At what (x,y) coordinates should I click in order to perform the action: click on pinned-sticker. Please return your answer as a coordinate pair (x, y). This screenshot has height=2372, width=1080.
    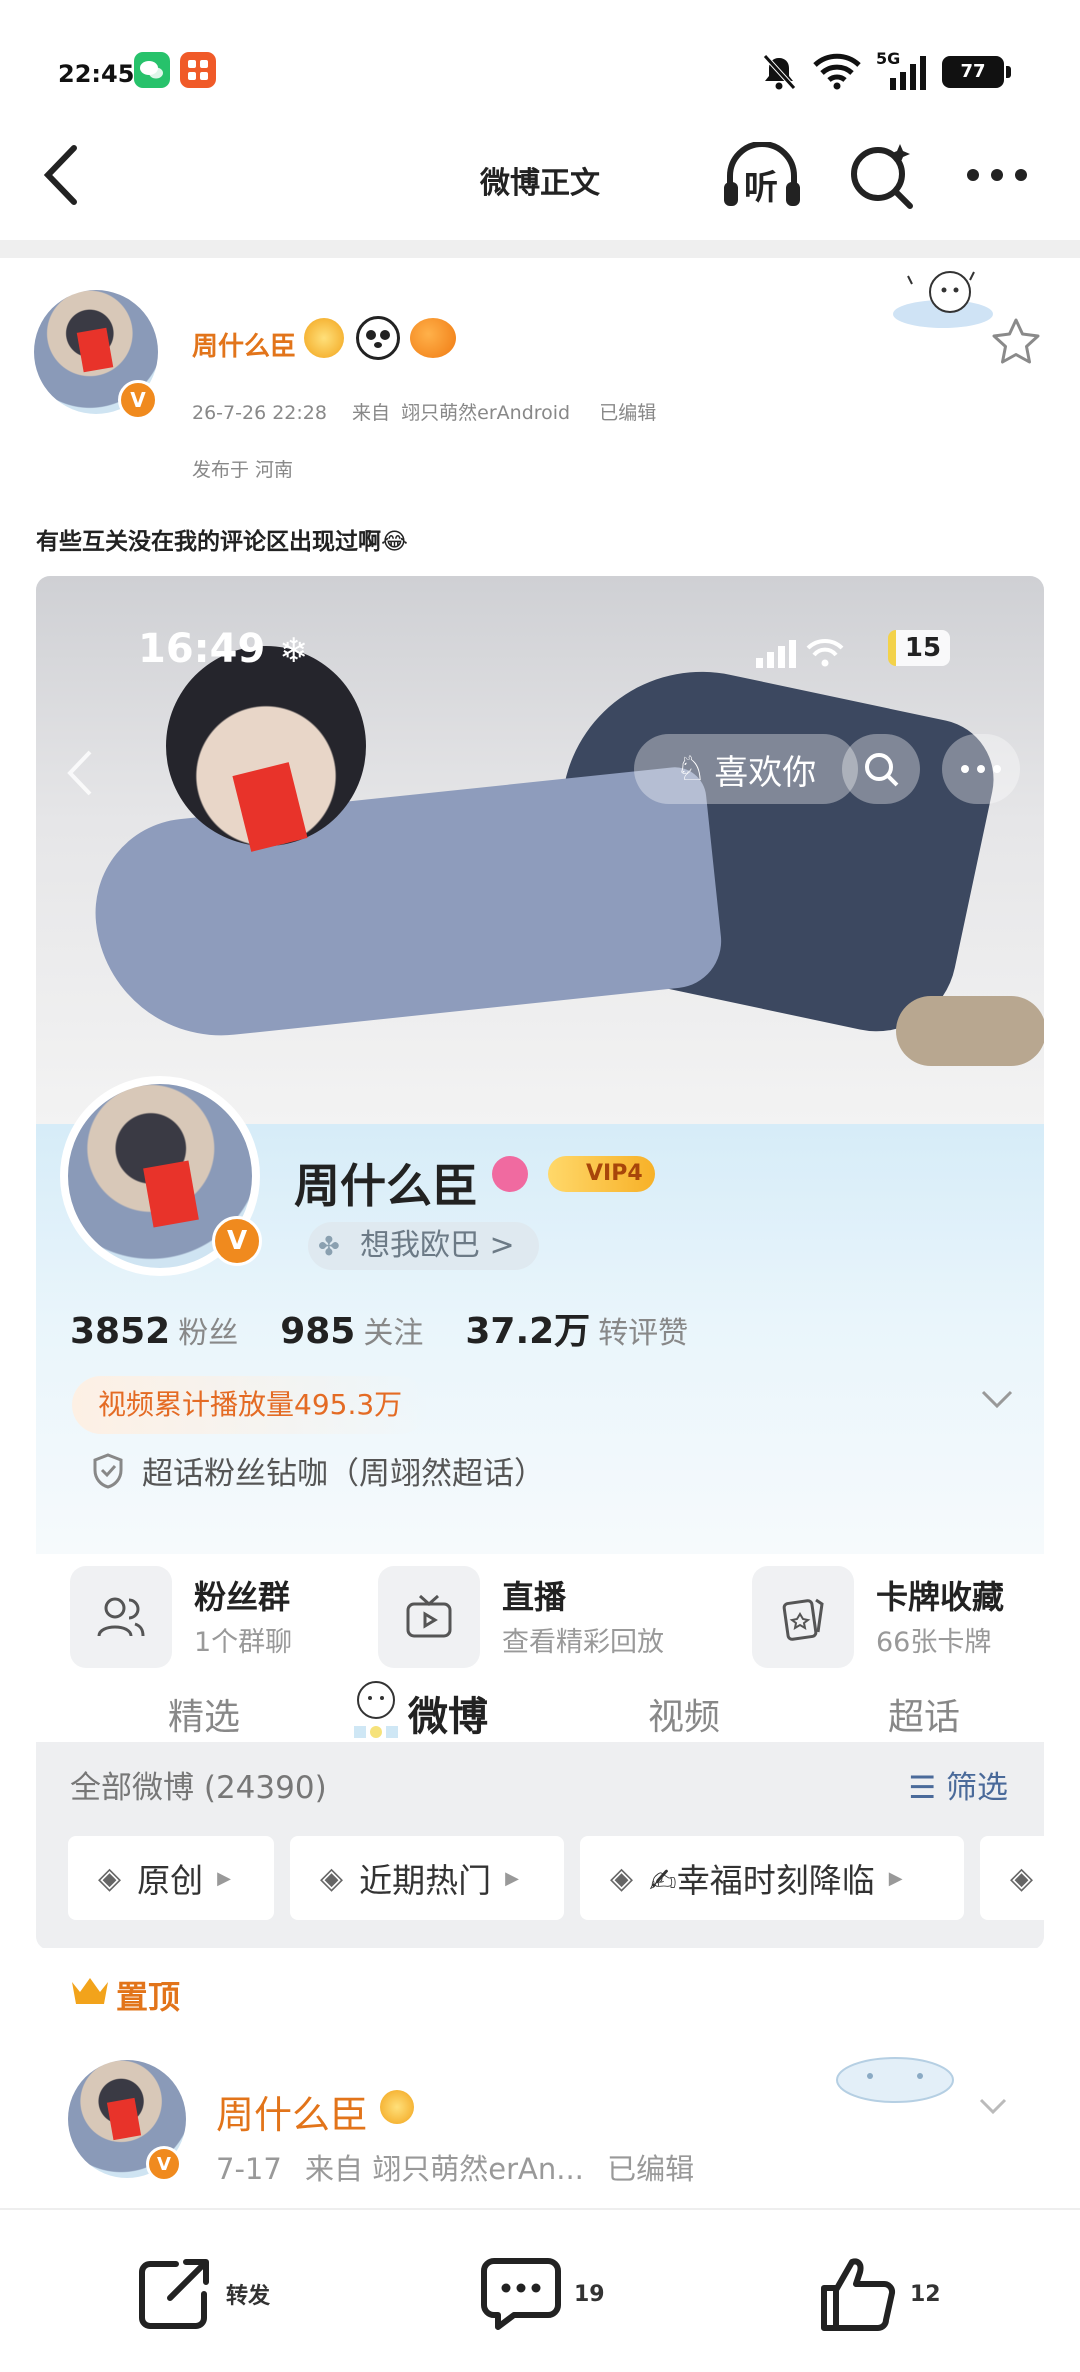
    Looking at the image, I should click on (895, 2075).